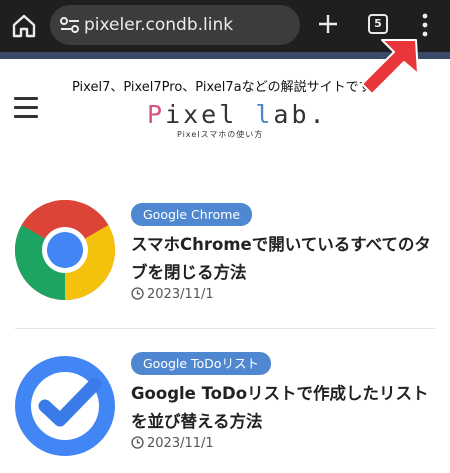  I want to click on article-divider, so click(225, 328).